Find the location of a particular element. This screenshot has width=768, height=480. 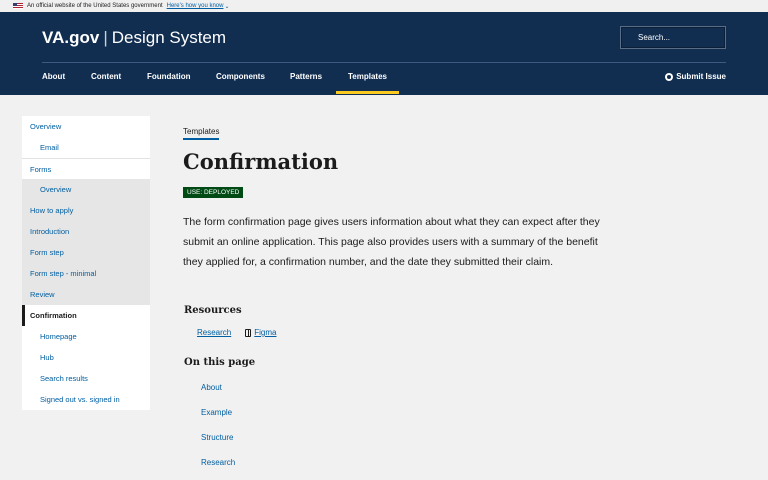

resources-heading: Resources is located at coordinates (213, 310).